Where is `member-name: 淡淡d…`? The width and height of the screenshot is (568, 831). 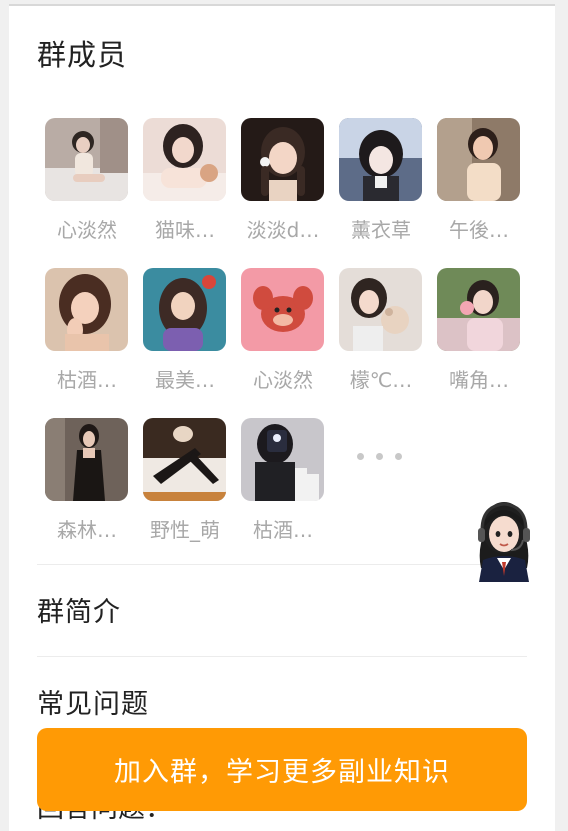 member-name: 淡淡d… is located at coordinates (283, 230).